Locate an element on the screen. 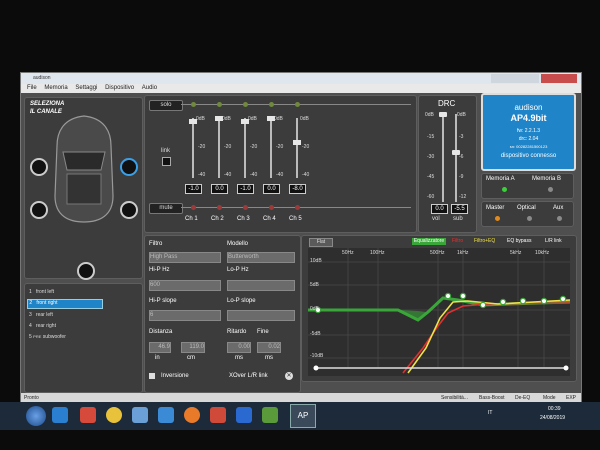 The height and width of the screenshot is (450, 600). distanza-cm-field: 119.0 is located at coordinates (193, 347).